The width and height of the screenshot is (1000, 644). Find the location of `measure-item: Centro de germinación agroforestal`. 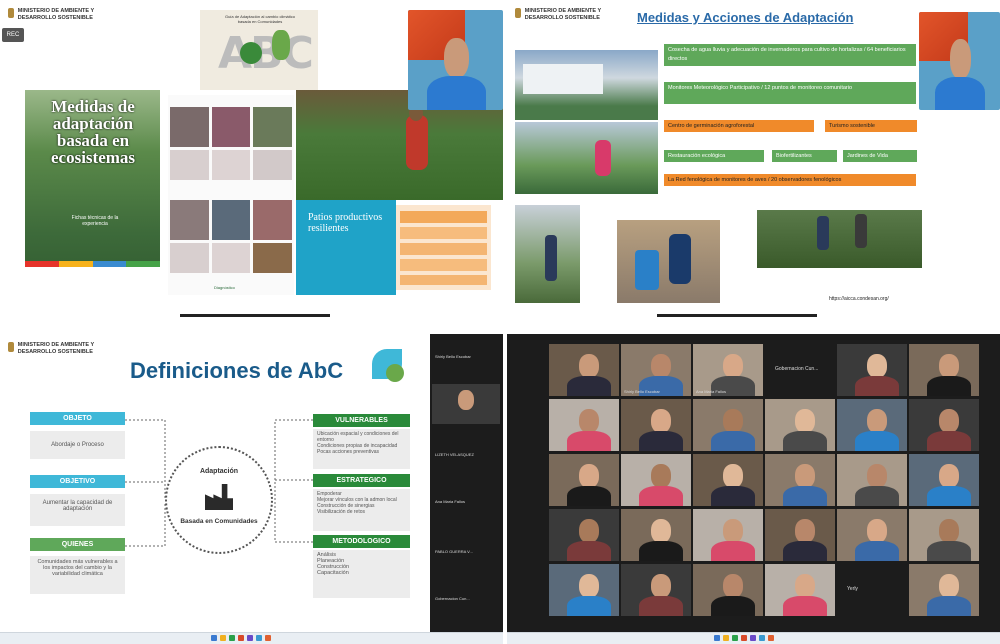

measure-item: Centro de germinación agroforestal is located at coordinates (739, 126).